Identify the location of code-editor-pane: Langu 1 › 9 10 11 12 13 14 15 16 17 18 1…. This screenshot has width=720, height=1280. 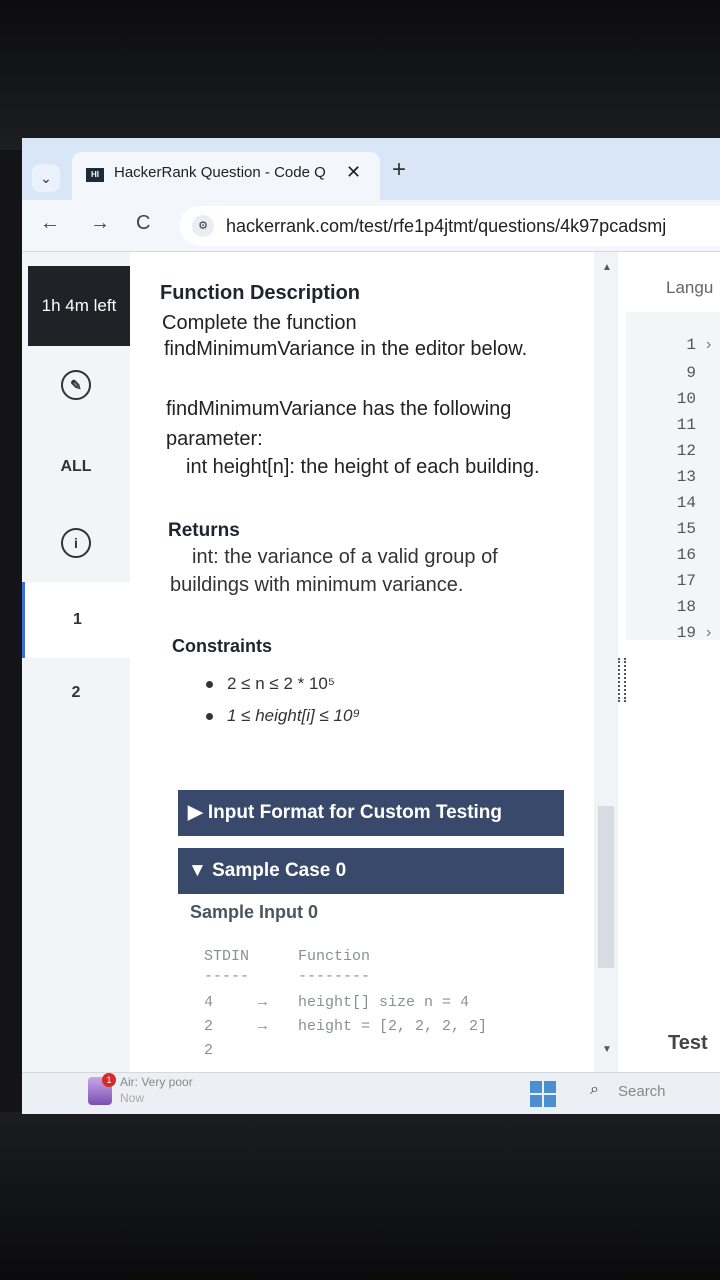
(673, 662).